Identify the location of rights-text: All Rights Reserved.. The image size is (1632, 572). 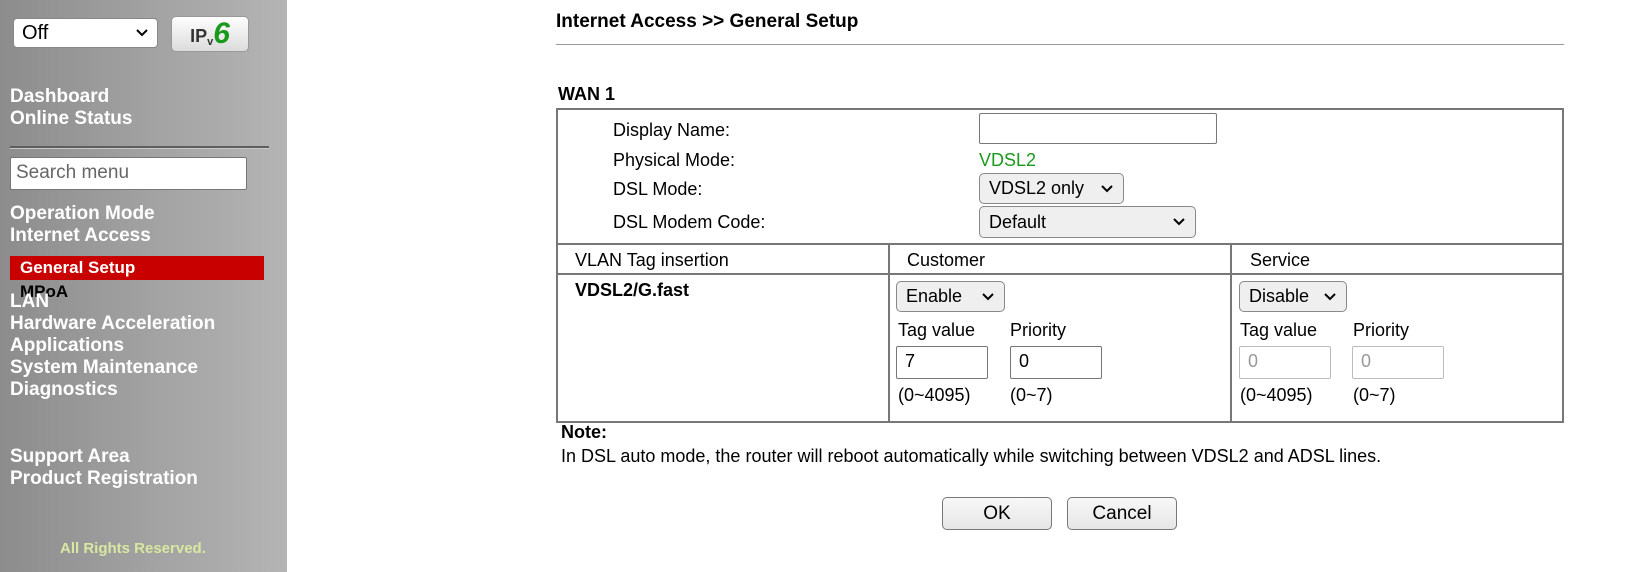
(133, 548).